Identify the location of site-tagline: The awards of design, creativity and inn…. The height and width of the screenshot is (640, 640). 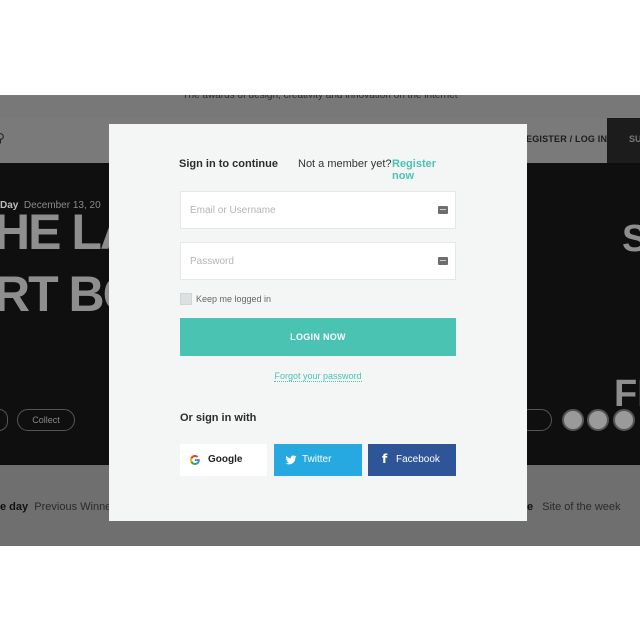
(320, 106).